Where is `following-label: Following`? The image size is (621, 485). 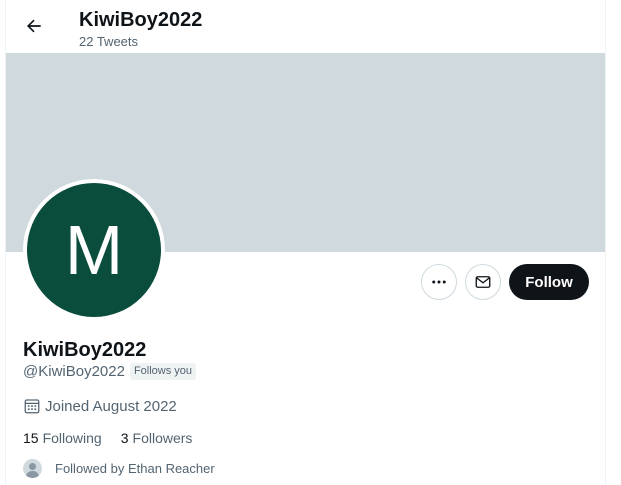
following-label: Following is located at coordinates (72, 438).